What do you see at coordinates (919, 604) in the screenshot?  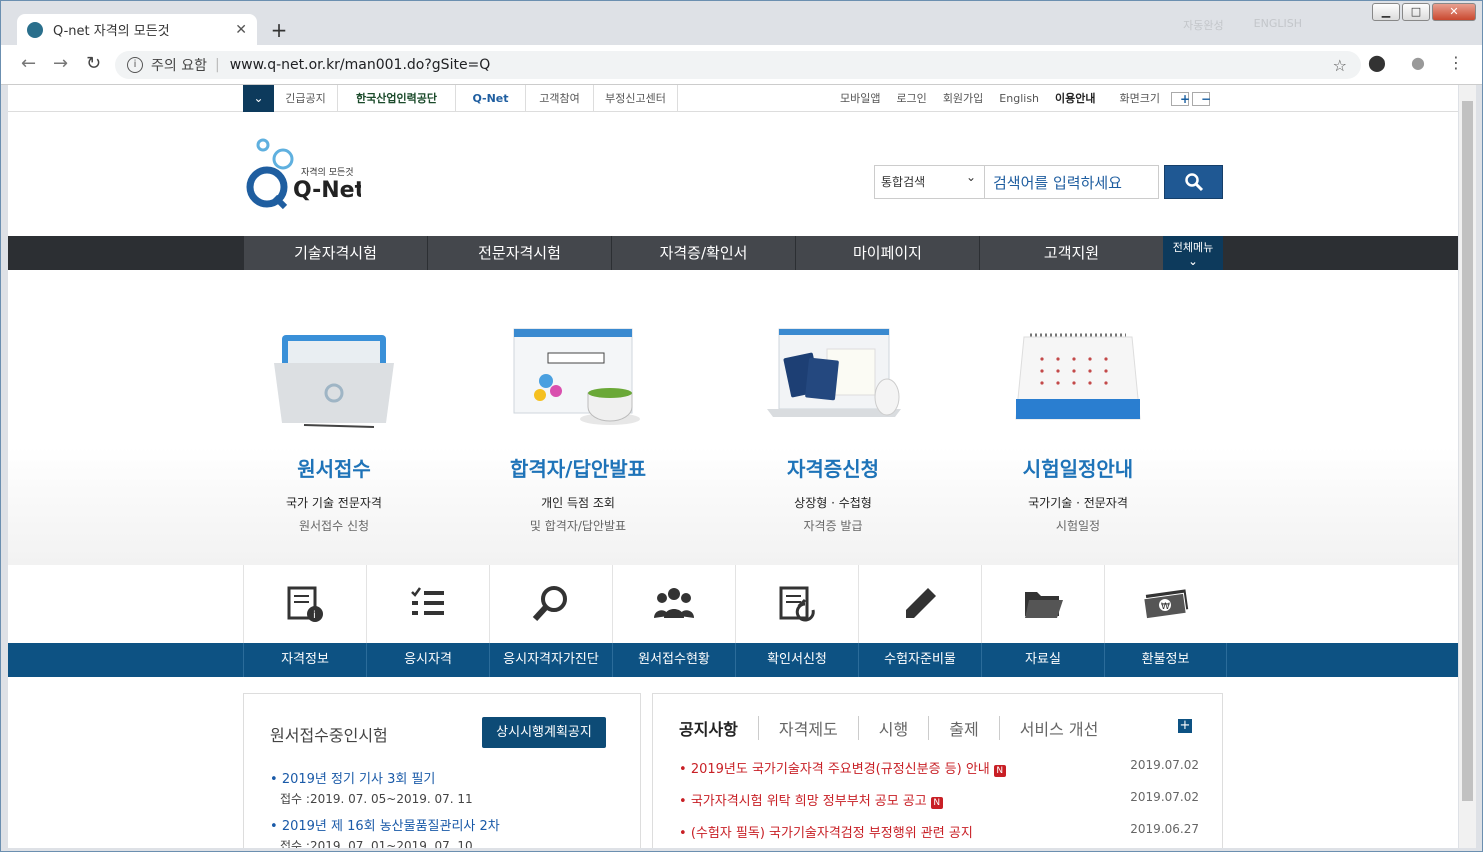 I see `quick-icon-supplies` at bounding box center [919, 604].